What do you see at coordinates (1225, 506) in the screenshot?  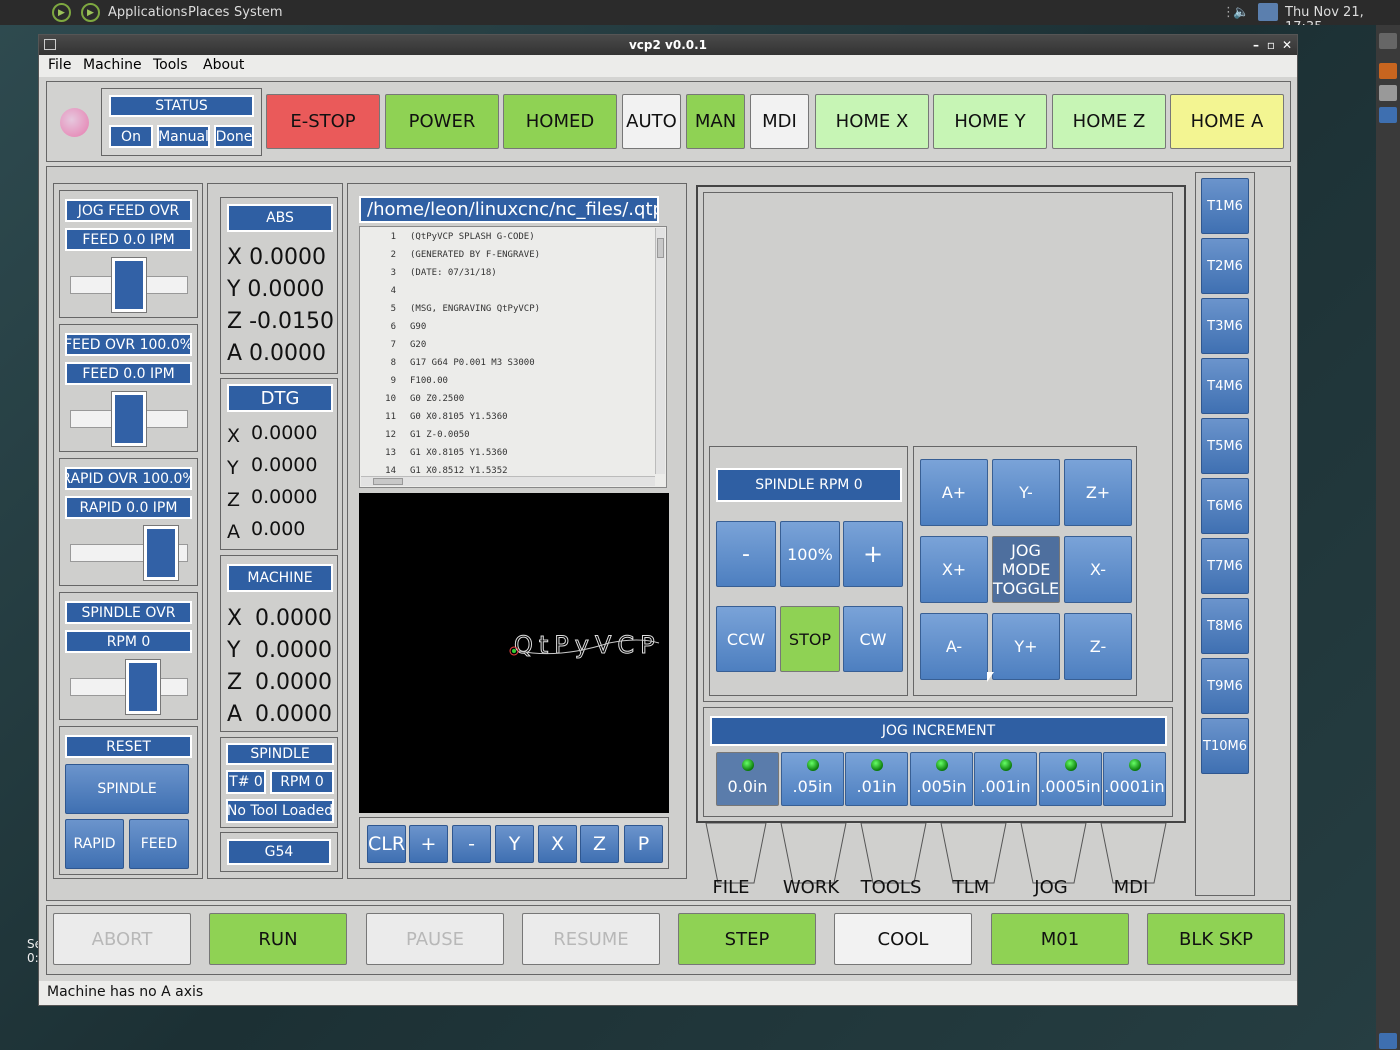 I see `tool-change-t6-button: T6M6` at bounding box center [1225, 506].